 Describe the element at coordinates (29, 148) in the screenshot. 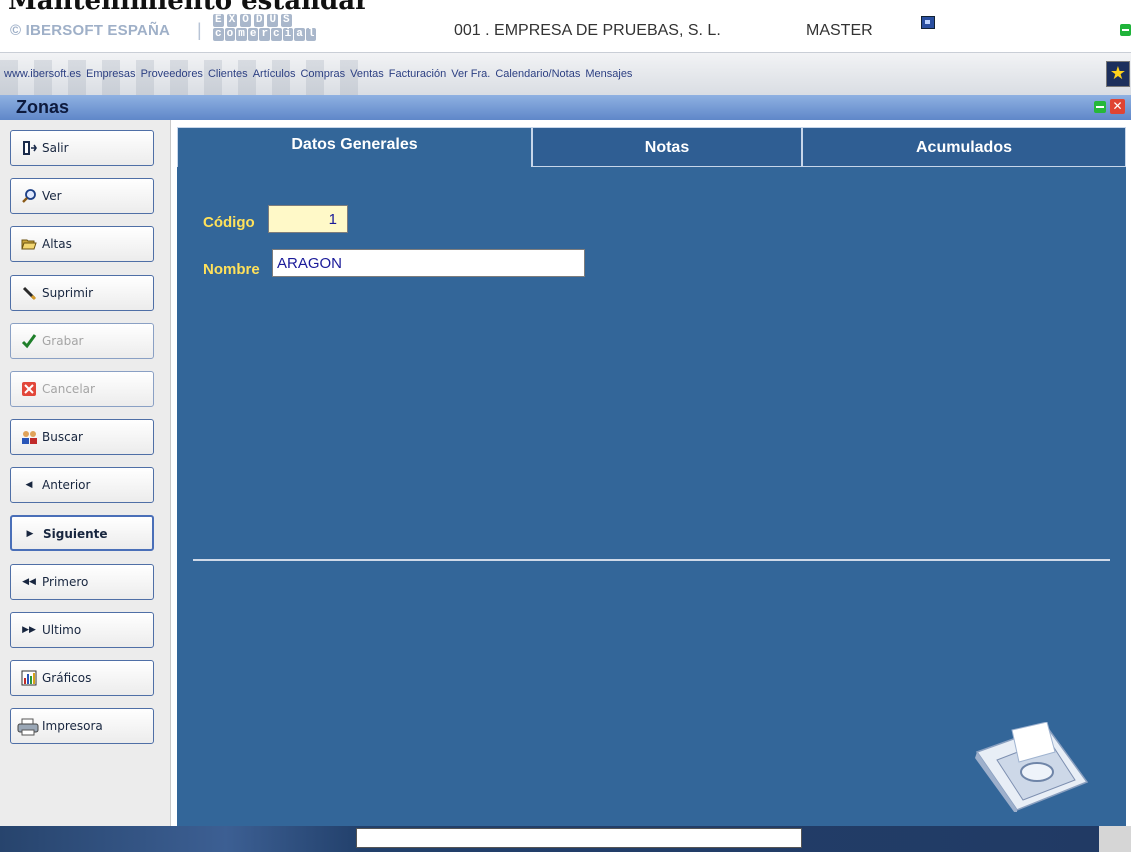

I see `exit-door-icon` at that location.